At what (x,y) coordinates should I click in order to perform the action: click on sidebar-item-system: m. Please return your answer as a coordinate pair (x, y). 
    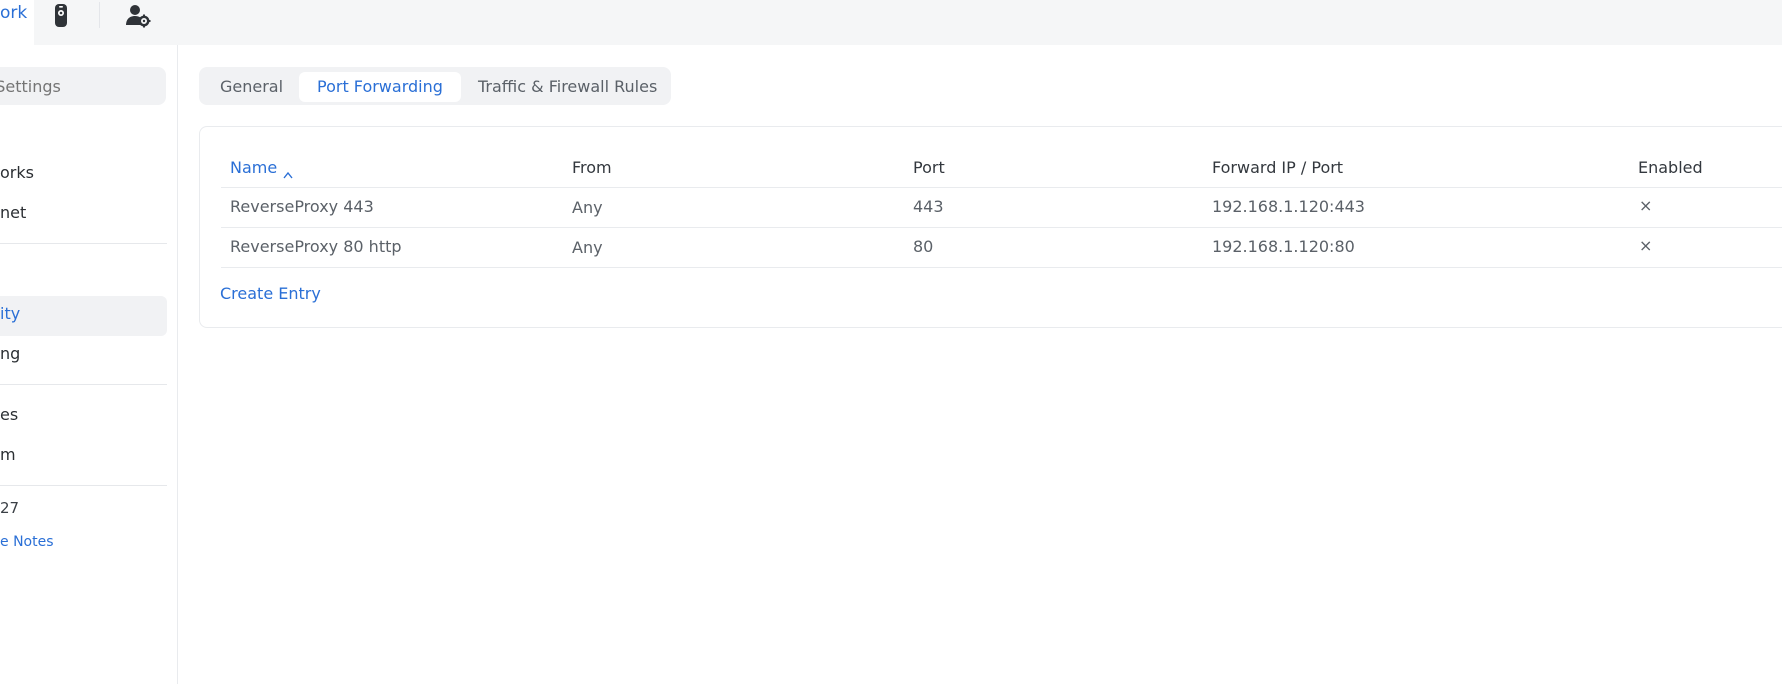
    Looking at the image, I should click on (8, 454).